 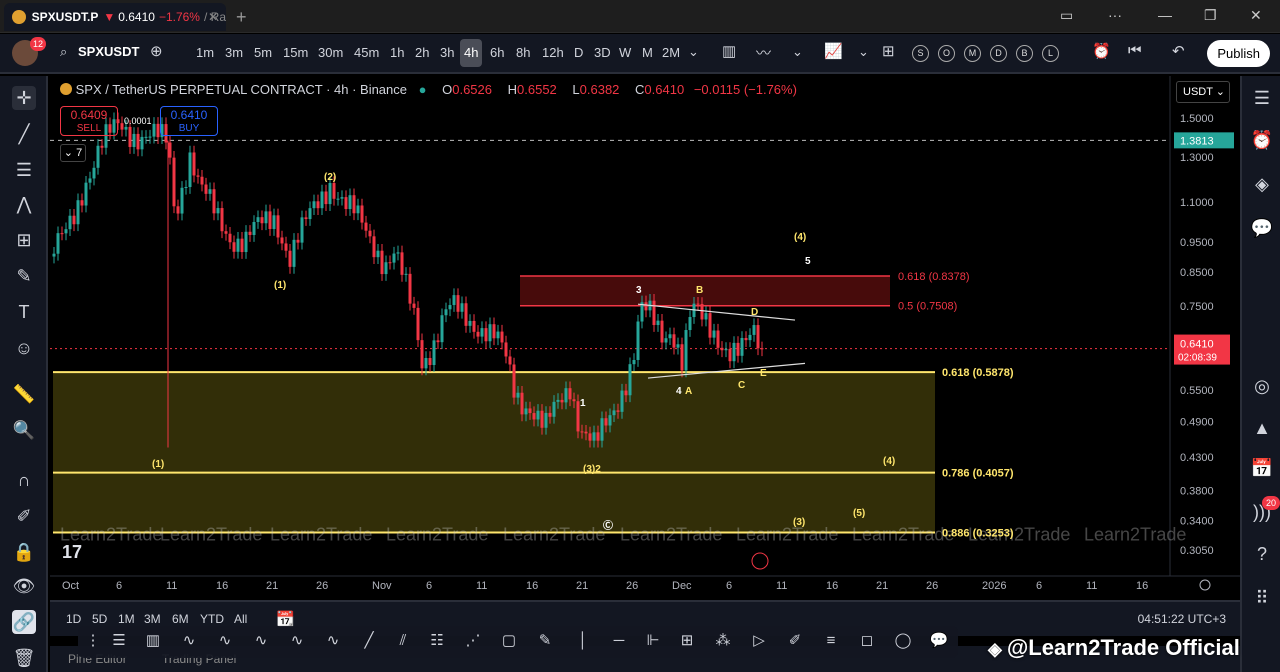 What do you see at coordinates (24, 348) in the screenshot?
I see `emoji-icon: ☺` at bounding box center [24, 348].